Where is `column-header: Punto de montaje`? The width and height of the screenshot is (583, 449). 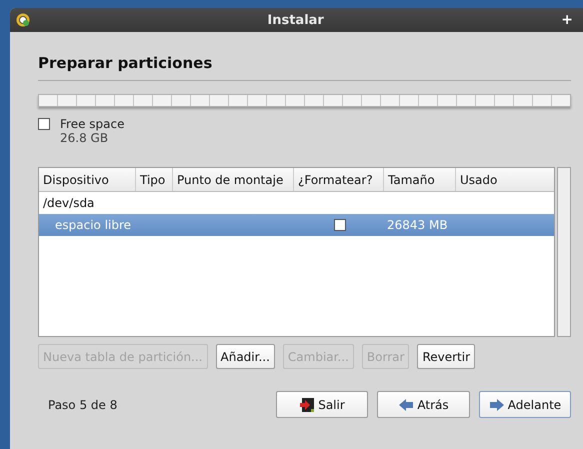 column-header: Punto de montaje is located at coordinates (232, 179).